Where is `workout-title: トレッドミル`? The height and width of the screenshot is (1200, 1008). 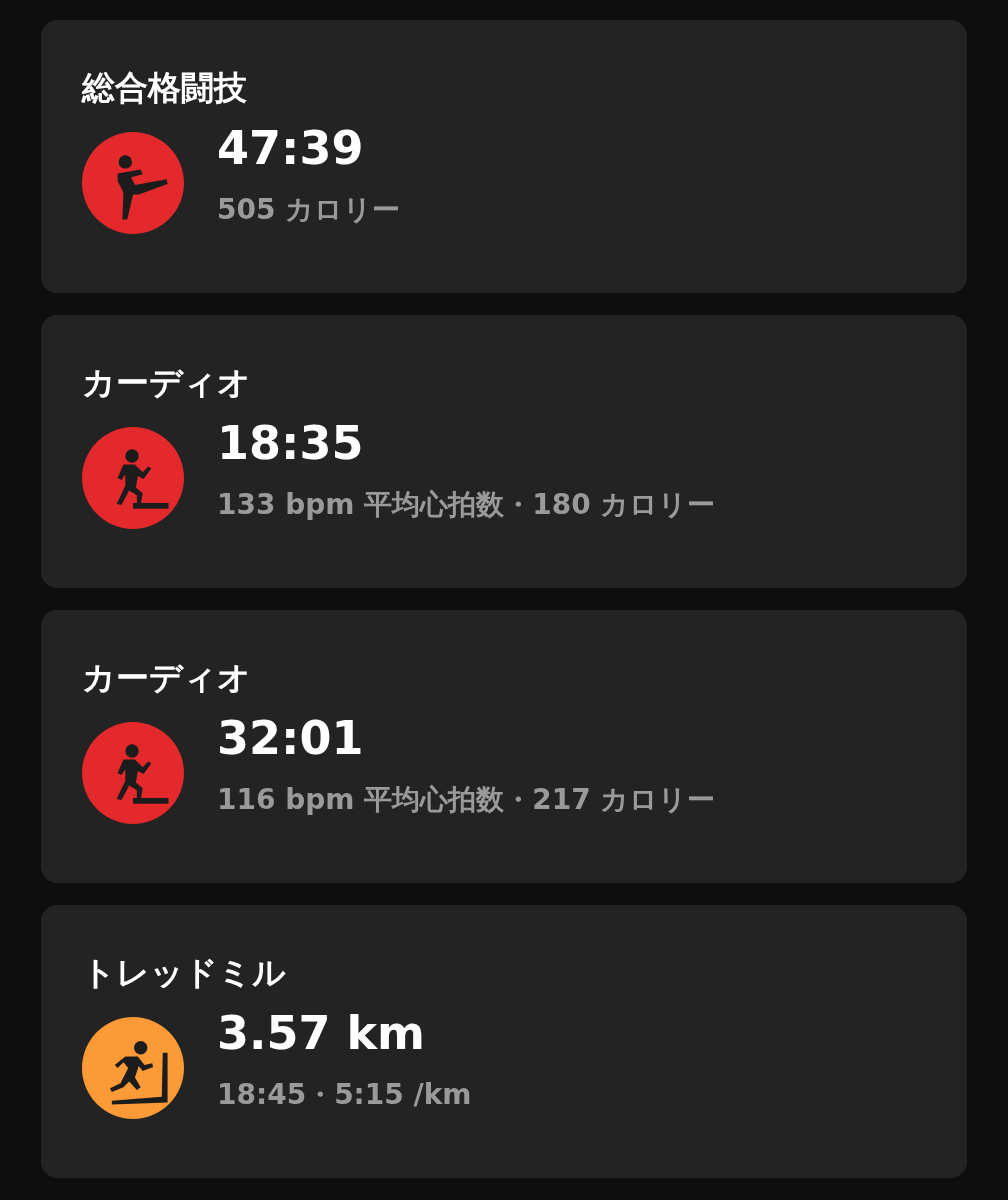
workout-title: トレッドミル is located at coordinates (184, 973).